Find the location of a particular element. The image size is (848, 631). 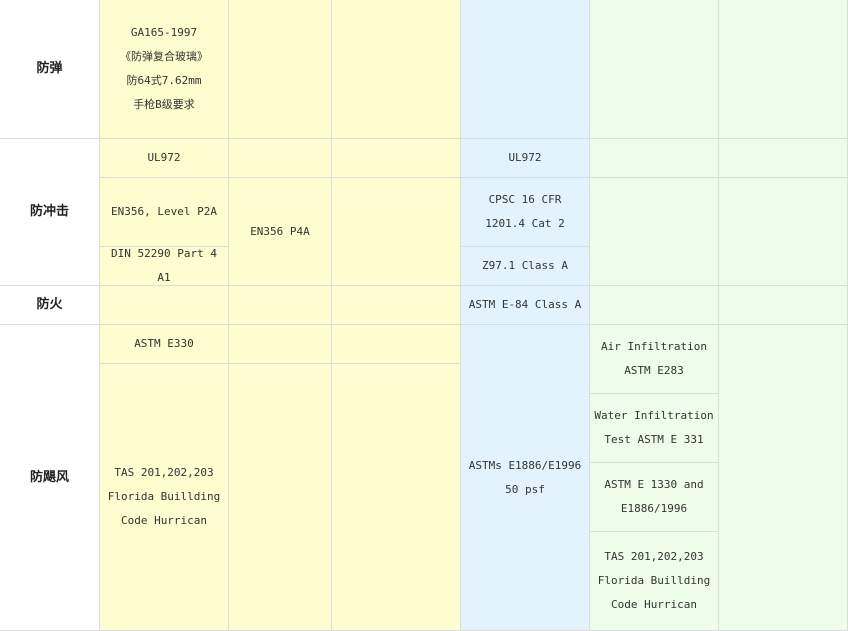

row-header-bulletproof: 防弹 is located at coordinates (50, 69).